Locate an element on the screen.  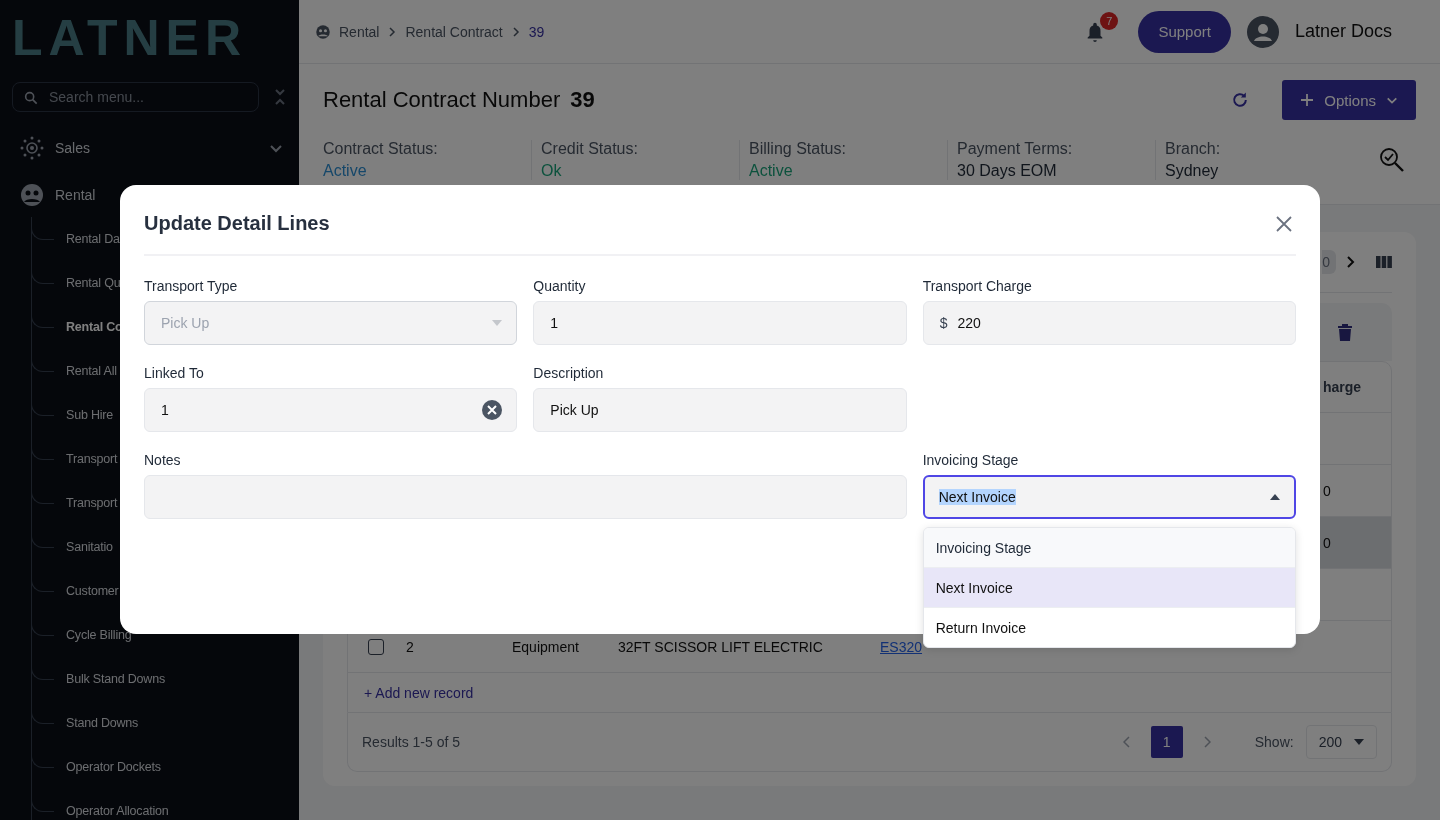
status-value: 30 Days EOM is located at coordinates (1007, 171).